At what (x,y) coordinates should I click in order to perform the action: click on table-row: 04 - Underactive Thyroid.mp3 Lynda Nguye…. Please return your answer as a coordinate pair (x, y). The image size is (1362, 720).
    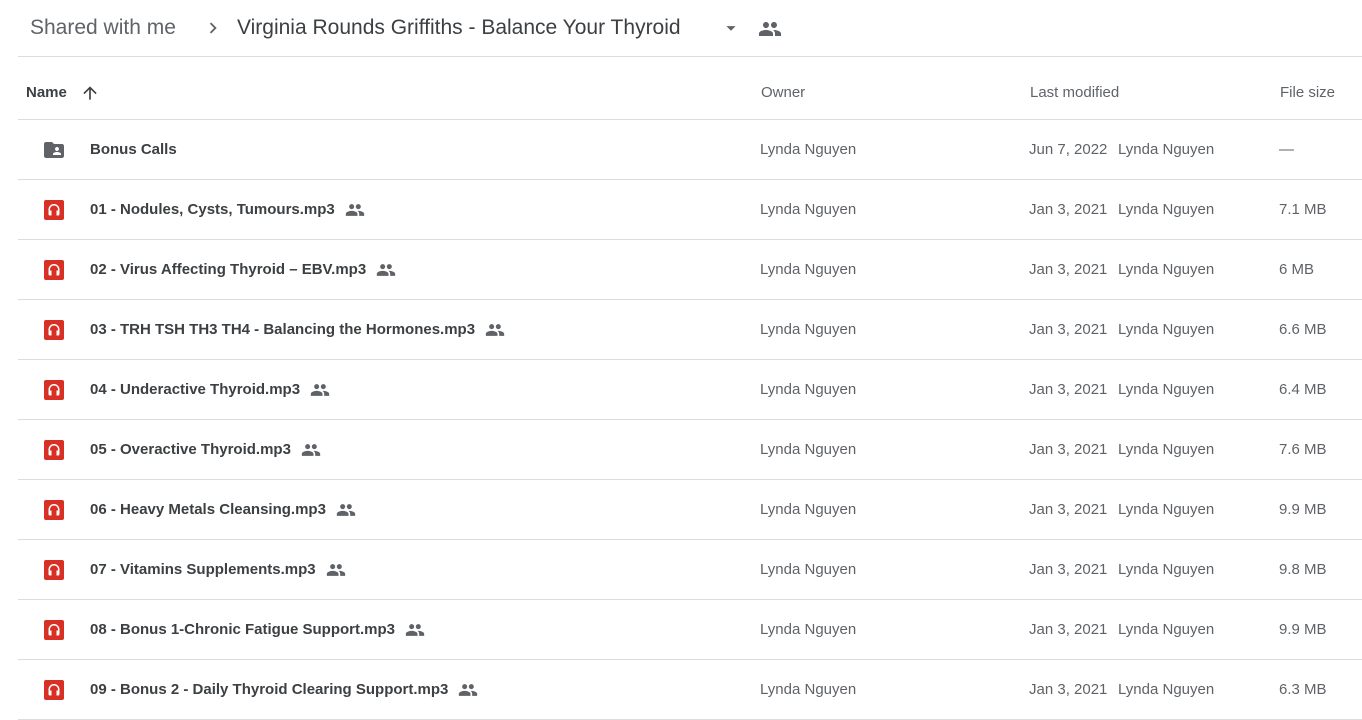
    Looking at the image, I should click on (690, 390).